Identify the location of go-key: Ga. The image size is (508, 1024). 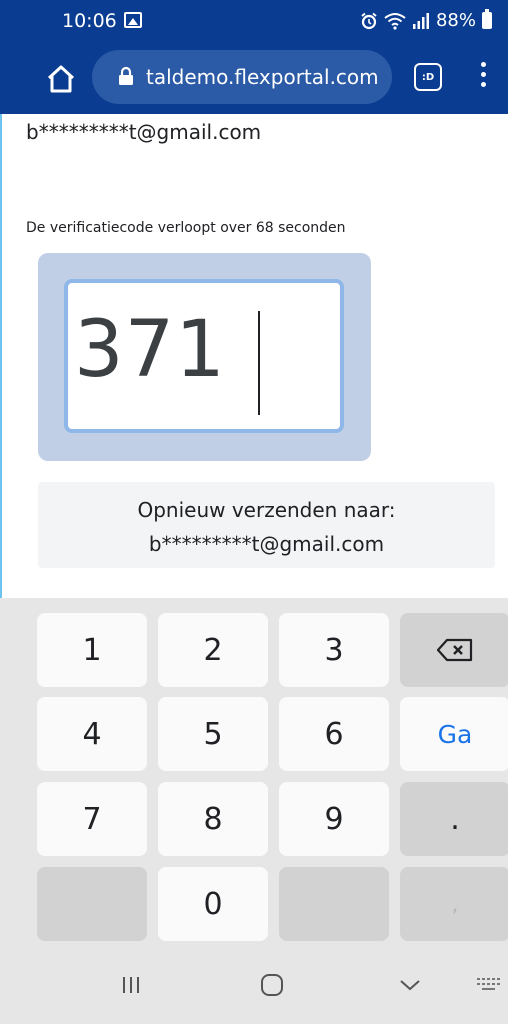
(454, 734).